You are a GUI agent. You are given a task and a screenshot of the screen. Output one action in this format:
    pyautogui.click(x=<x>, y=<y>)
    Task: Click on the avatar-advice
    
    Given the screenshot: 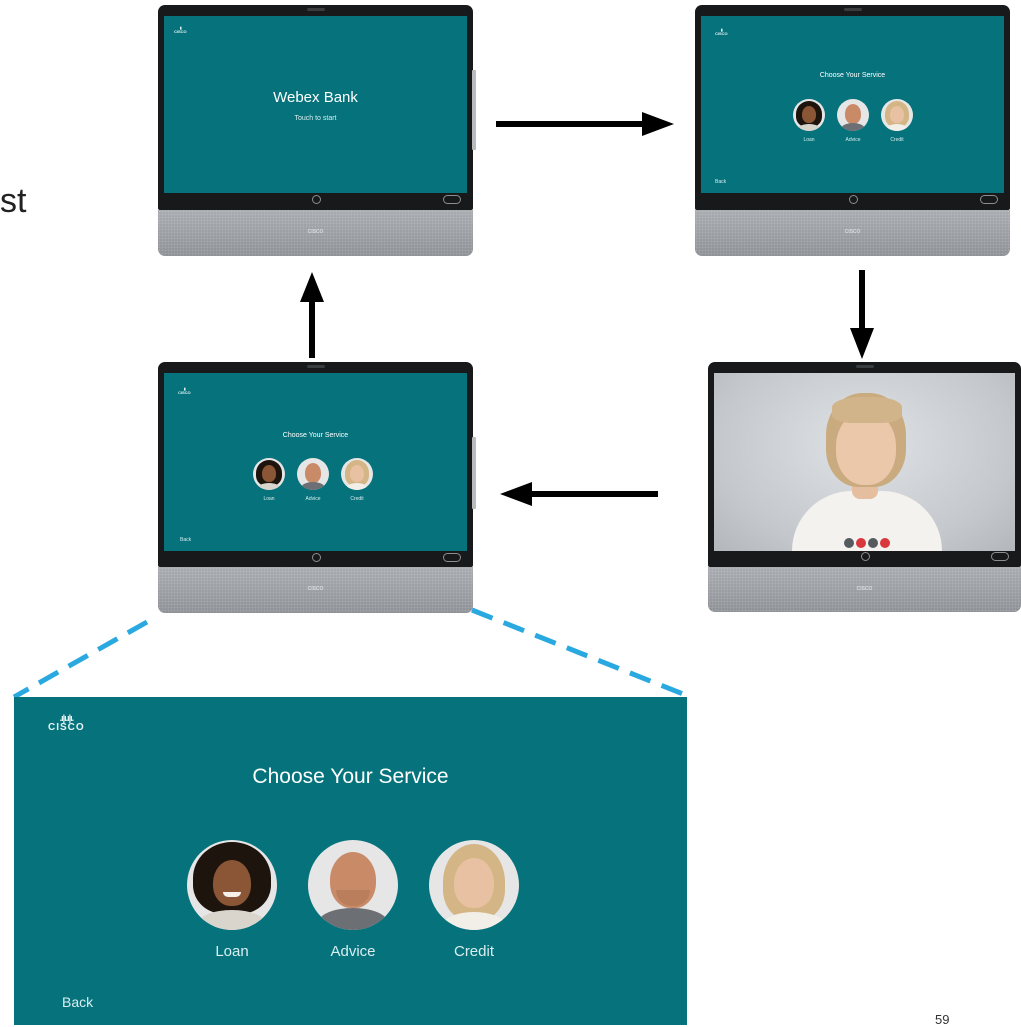 What is the action you would take?
    pyautogui.click(x=353, y=885)
    